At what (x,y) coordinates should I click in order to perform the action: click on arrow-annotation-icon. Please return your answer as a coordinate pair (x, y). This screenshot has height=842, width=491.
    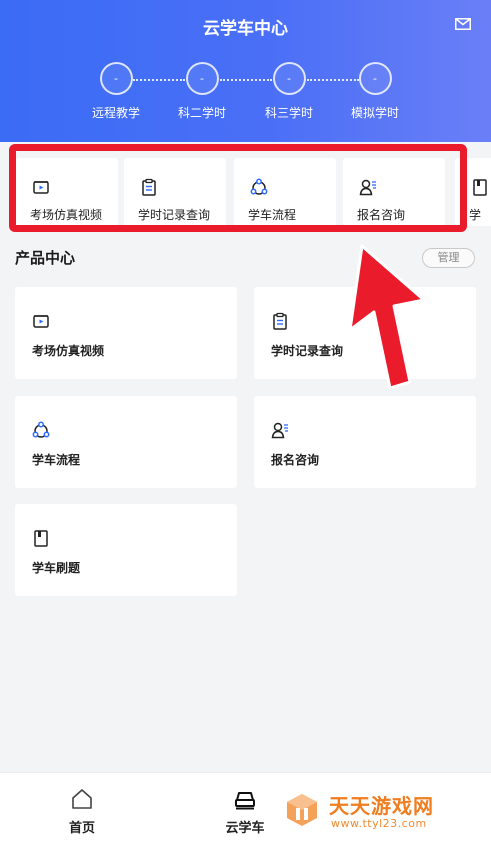
    Looking at the image, I should click on (387, 317).